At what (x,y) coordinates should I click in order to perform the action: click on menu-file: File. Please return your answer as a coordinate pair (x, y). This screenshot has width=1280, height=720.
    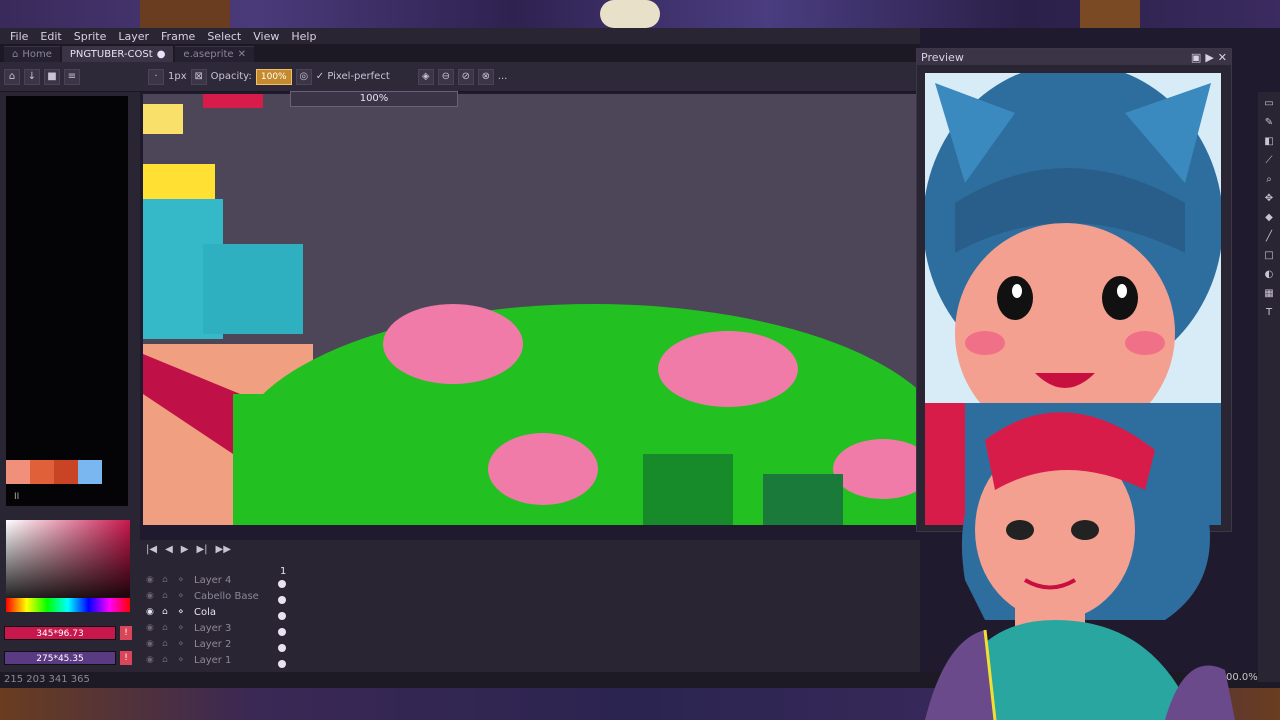
    Looking at the image, I should click on (19, 36).